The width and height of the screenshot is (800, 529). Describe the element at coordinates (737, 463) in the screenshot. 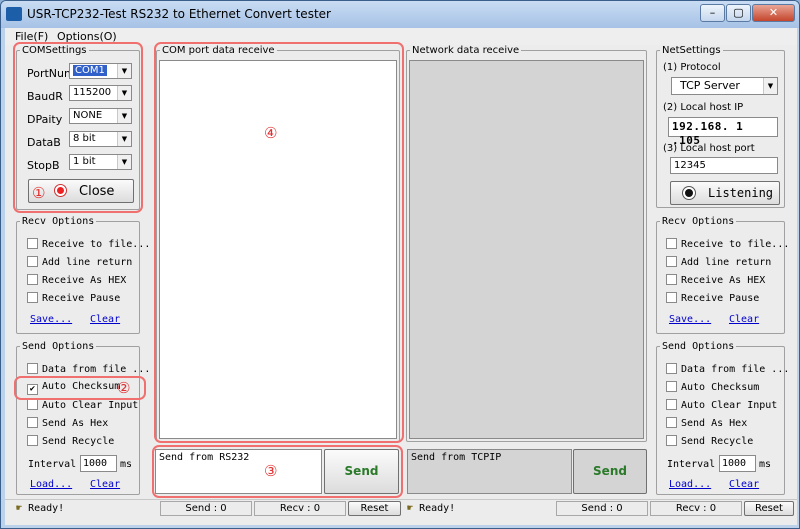

I see `right-interval-input: 1000` at that location.